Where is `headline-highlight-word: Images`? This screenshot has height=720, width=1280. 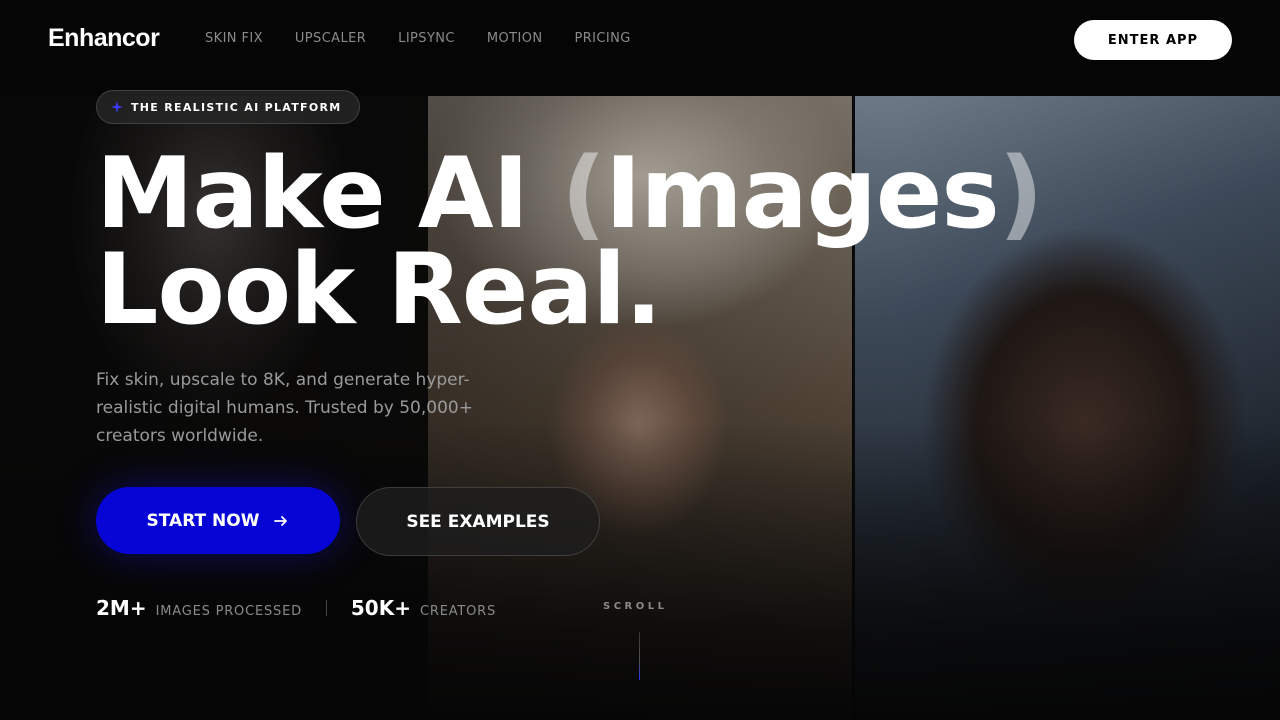
headline-highlight-word: Images is located at coordinates (802, 194).